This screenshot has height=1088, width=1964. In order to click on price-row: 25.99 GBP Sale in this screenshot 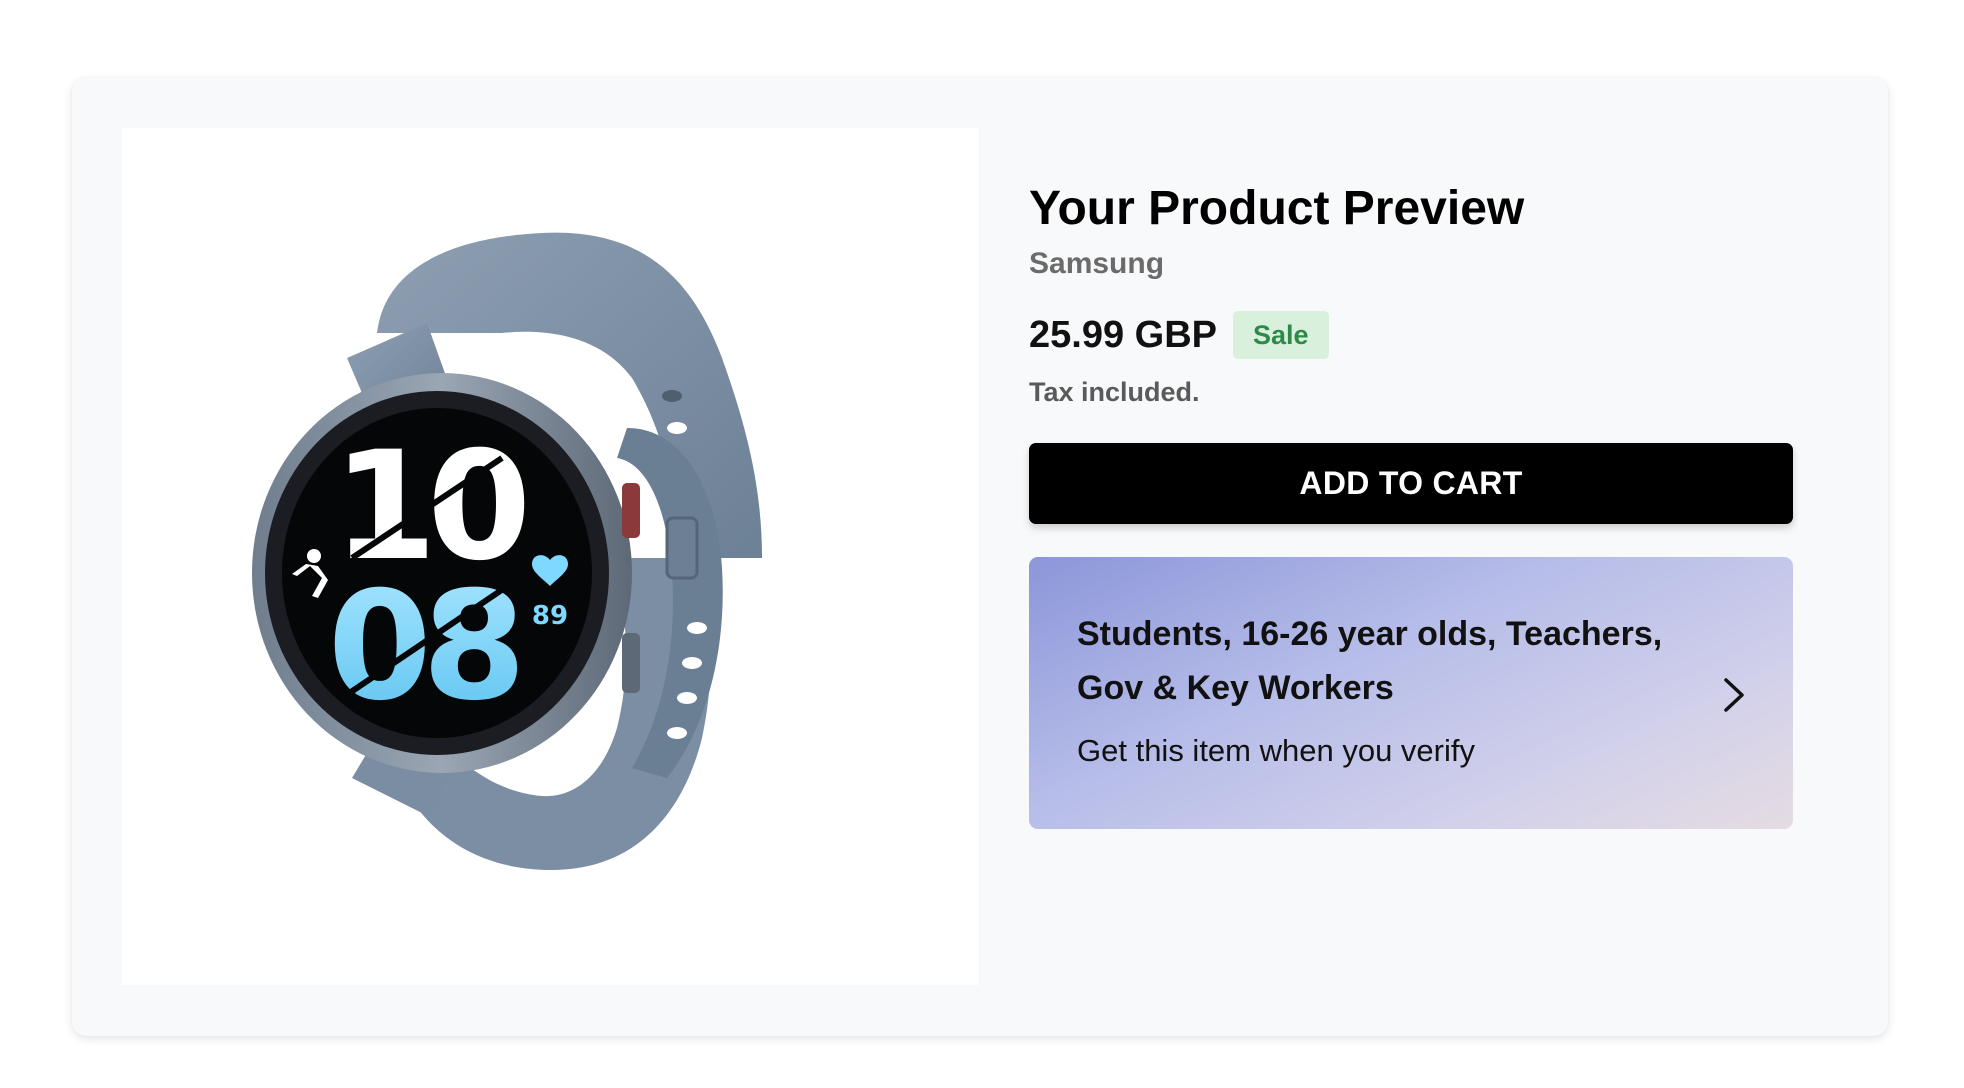, I will do `click(1179, 335)`.